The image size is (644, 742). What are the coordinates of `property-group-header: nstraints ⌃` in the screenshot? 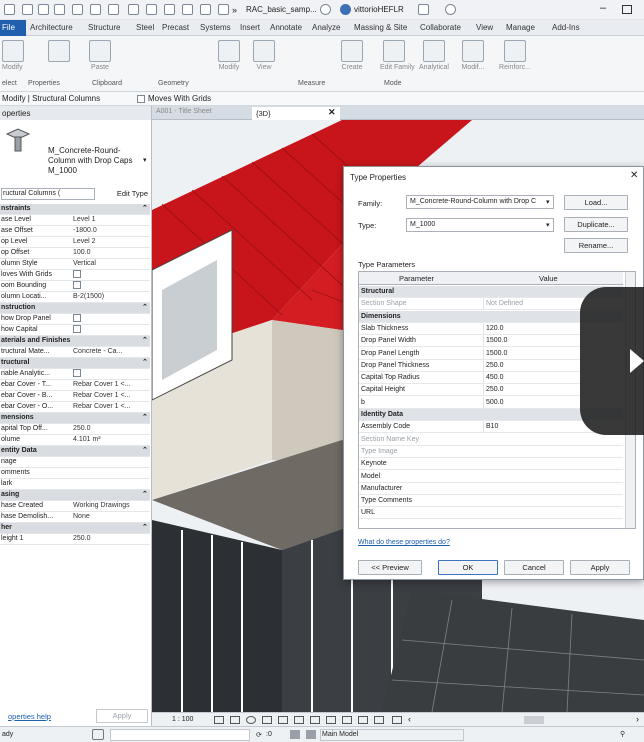 It's located at (75, 209).